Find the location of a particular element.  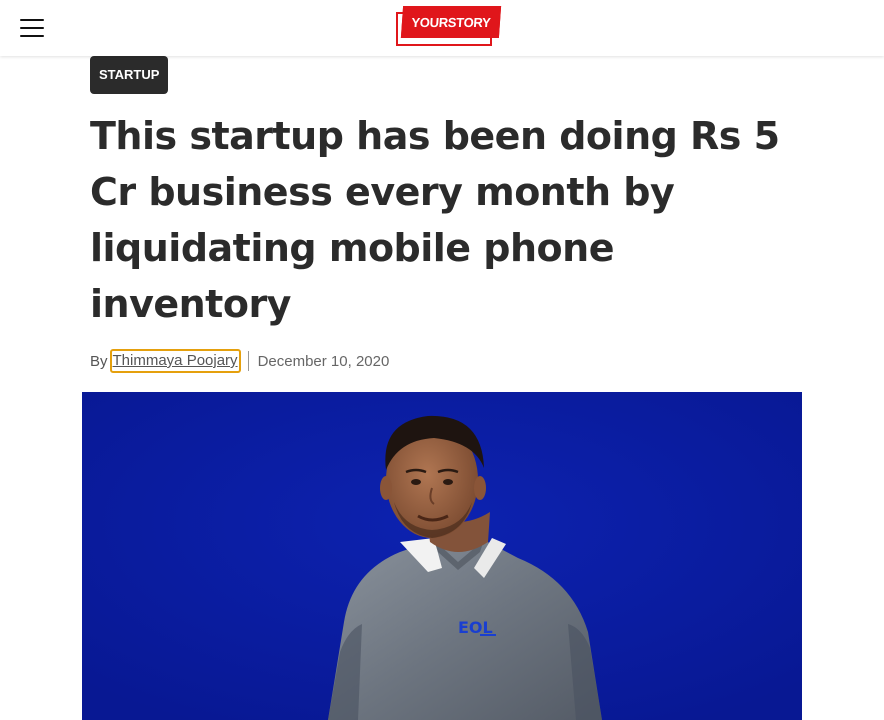

yourstory-logo: YOURSTORY is located at coordinates (449, 25).